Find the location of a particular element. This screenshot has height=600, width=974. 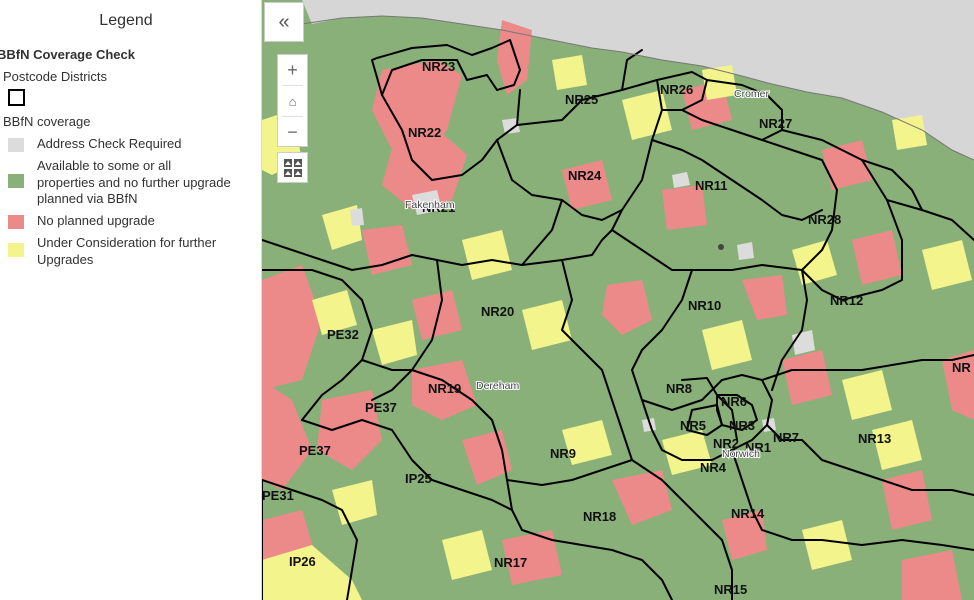

district-label: PE32 is located at coordinates (343, 334).